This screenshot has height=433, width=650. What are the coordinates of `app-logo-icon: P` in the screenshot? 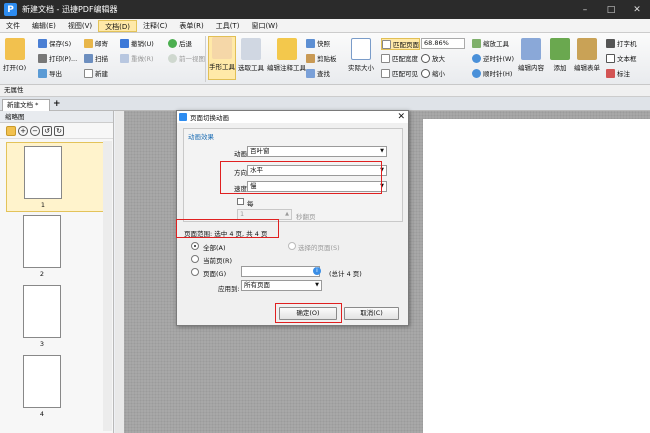 It's located at (10, 9).